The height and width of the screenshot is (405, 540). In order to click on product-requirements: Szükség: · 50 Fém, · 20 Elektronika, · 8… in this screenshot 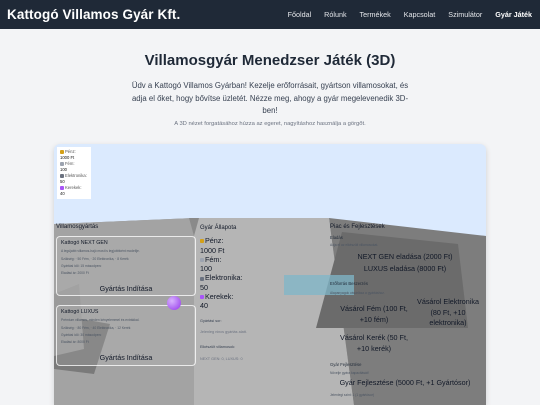, I will do `click(95, 259)`.